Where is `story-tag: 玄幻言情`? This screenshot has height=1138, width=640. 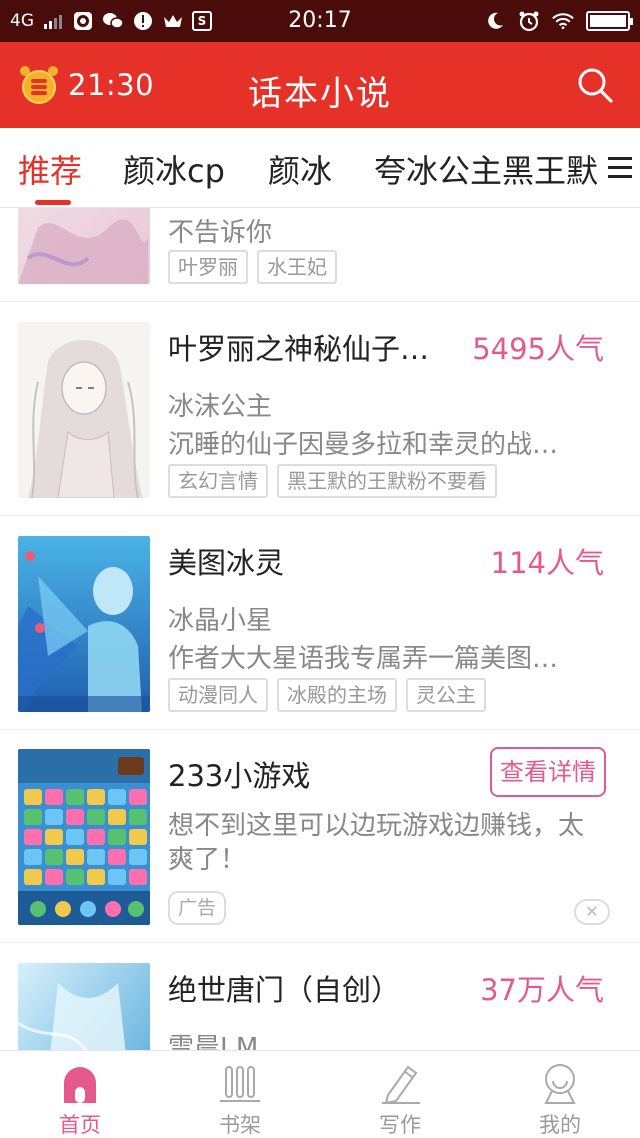
story-tag: 玄幻言情 is located at coordinates (218, 481).